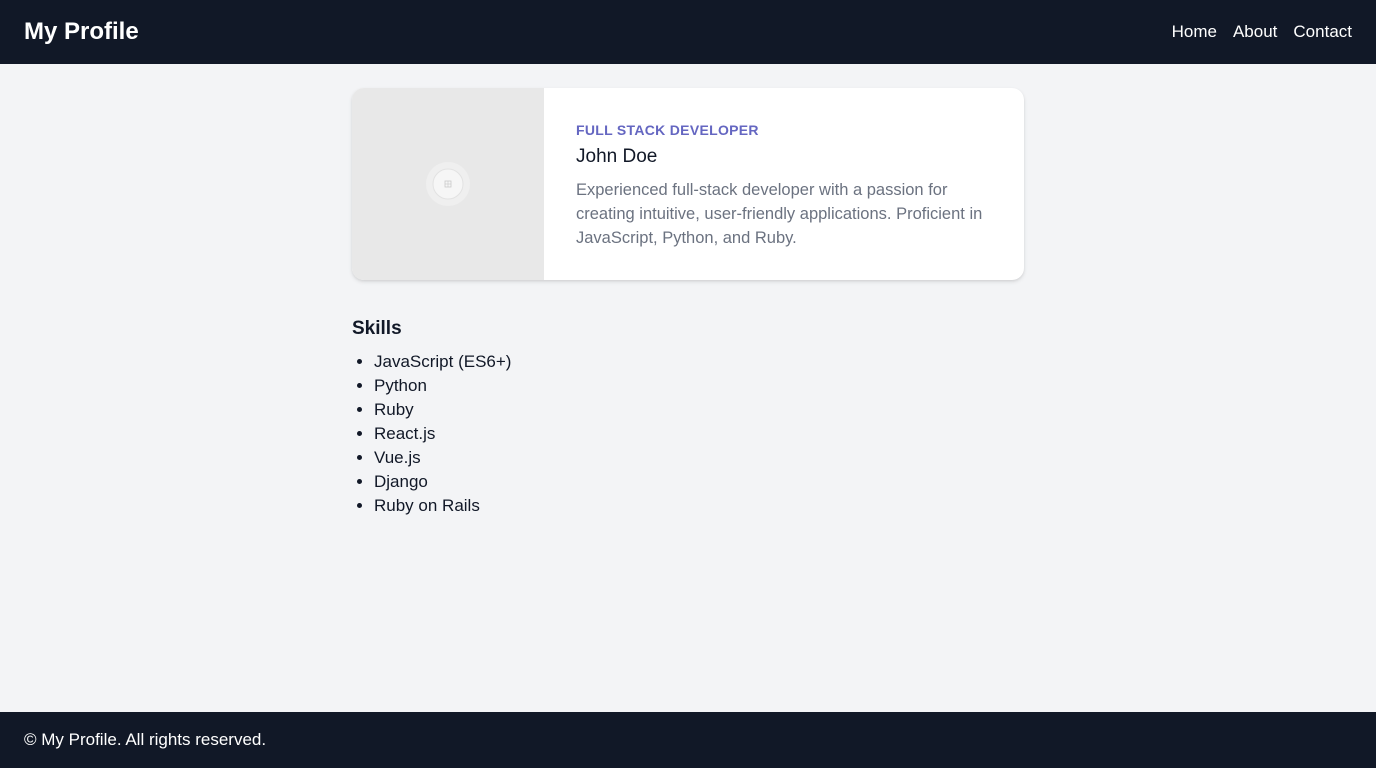 This screenshot has width=1376, height=768. Describe the element at coordinates (1322, 32) in the screenshot. I see `nav-link-contact: Contact` at that location.